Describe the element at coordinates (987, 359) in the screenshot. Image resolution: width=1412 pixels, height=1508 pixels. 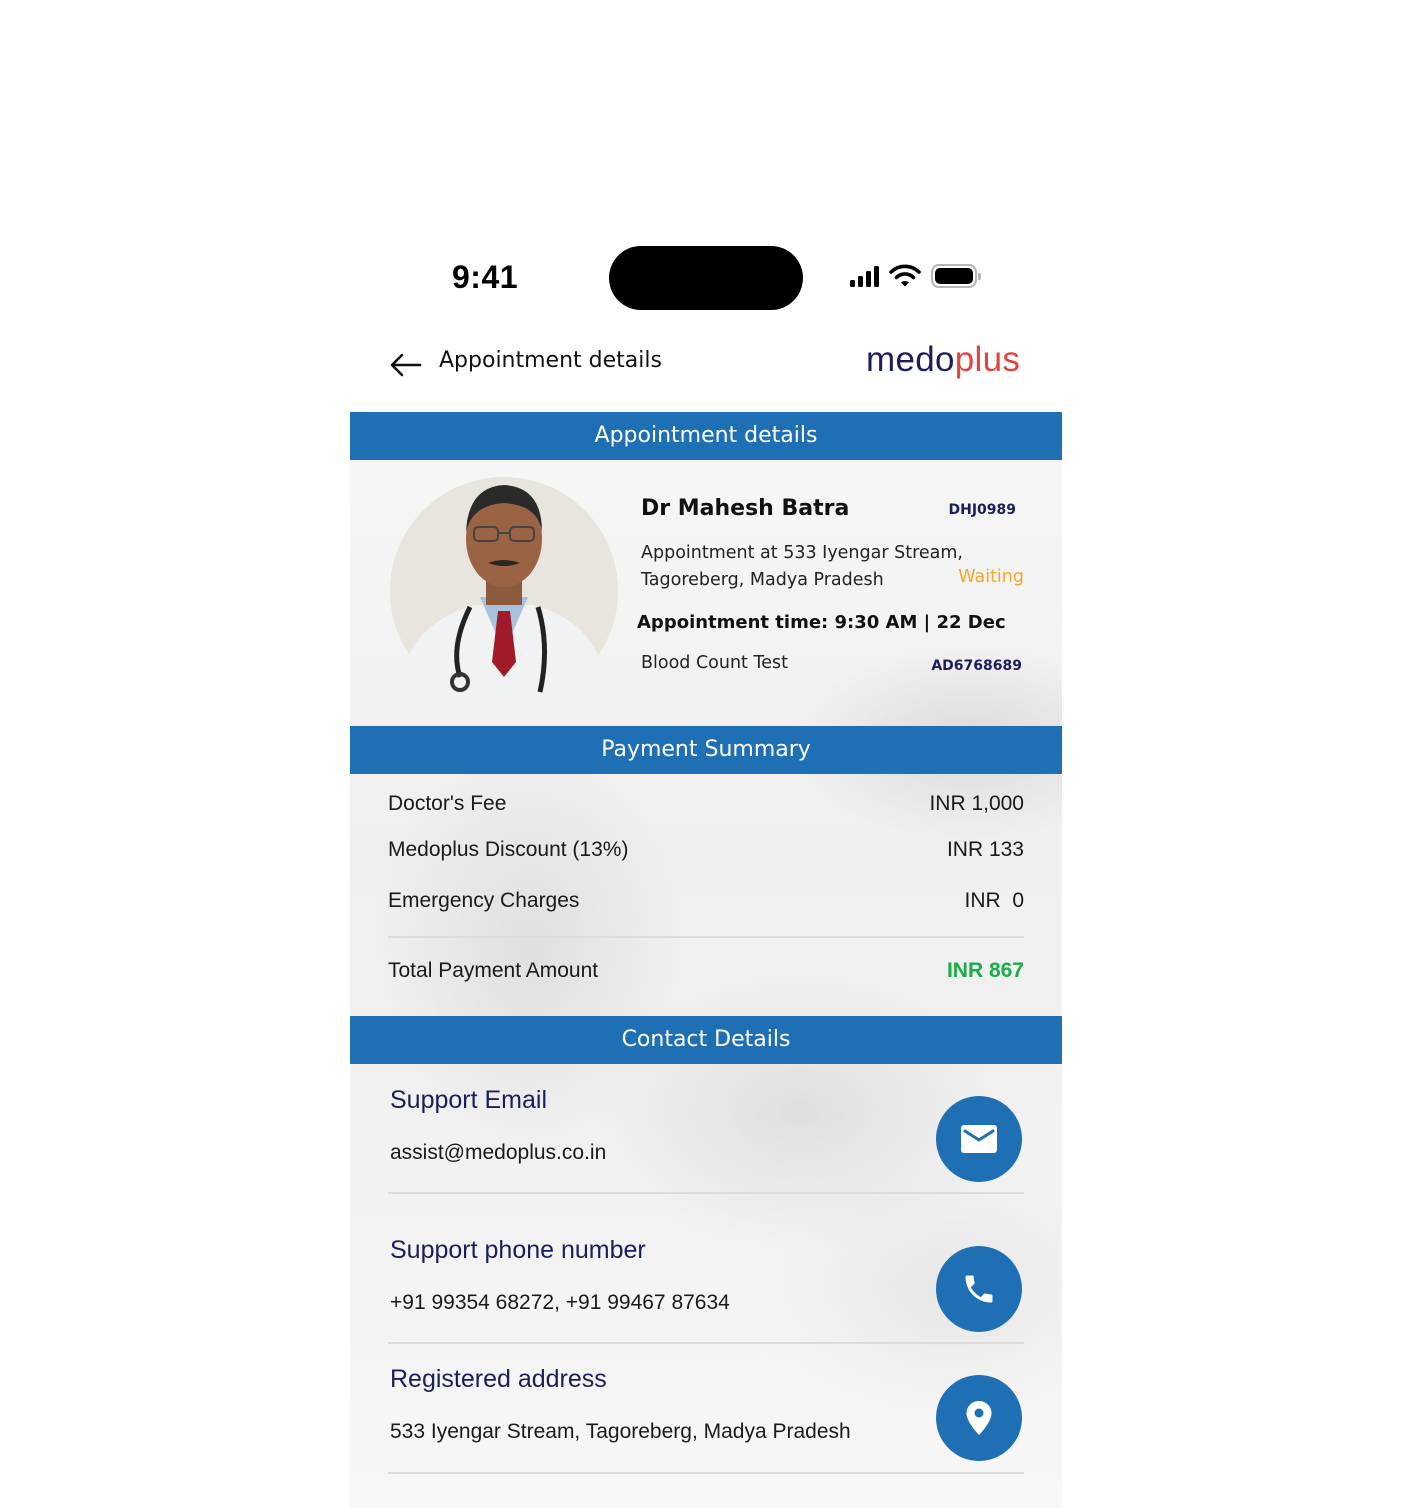
I see `brand-logo-part2: plus` at that location.